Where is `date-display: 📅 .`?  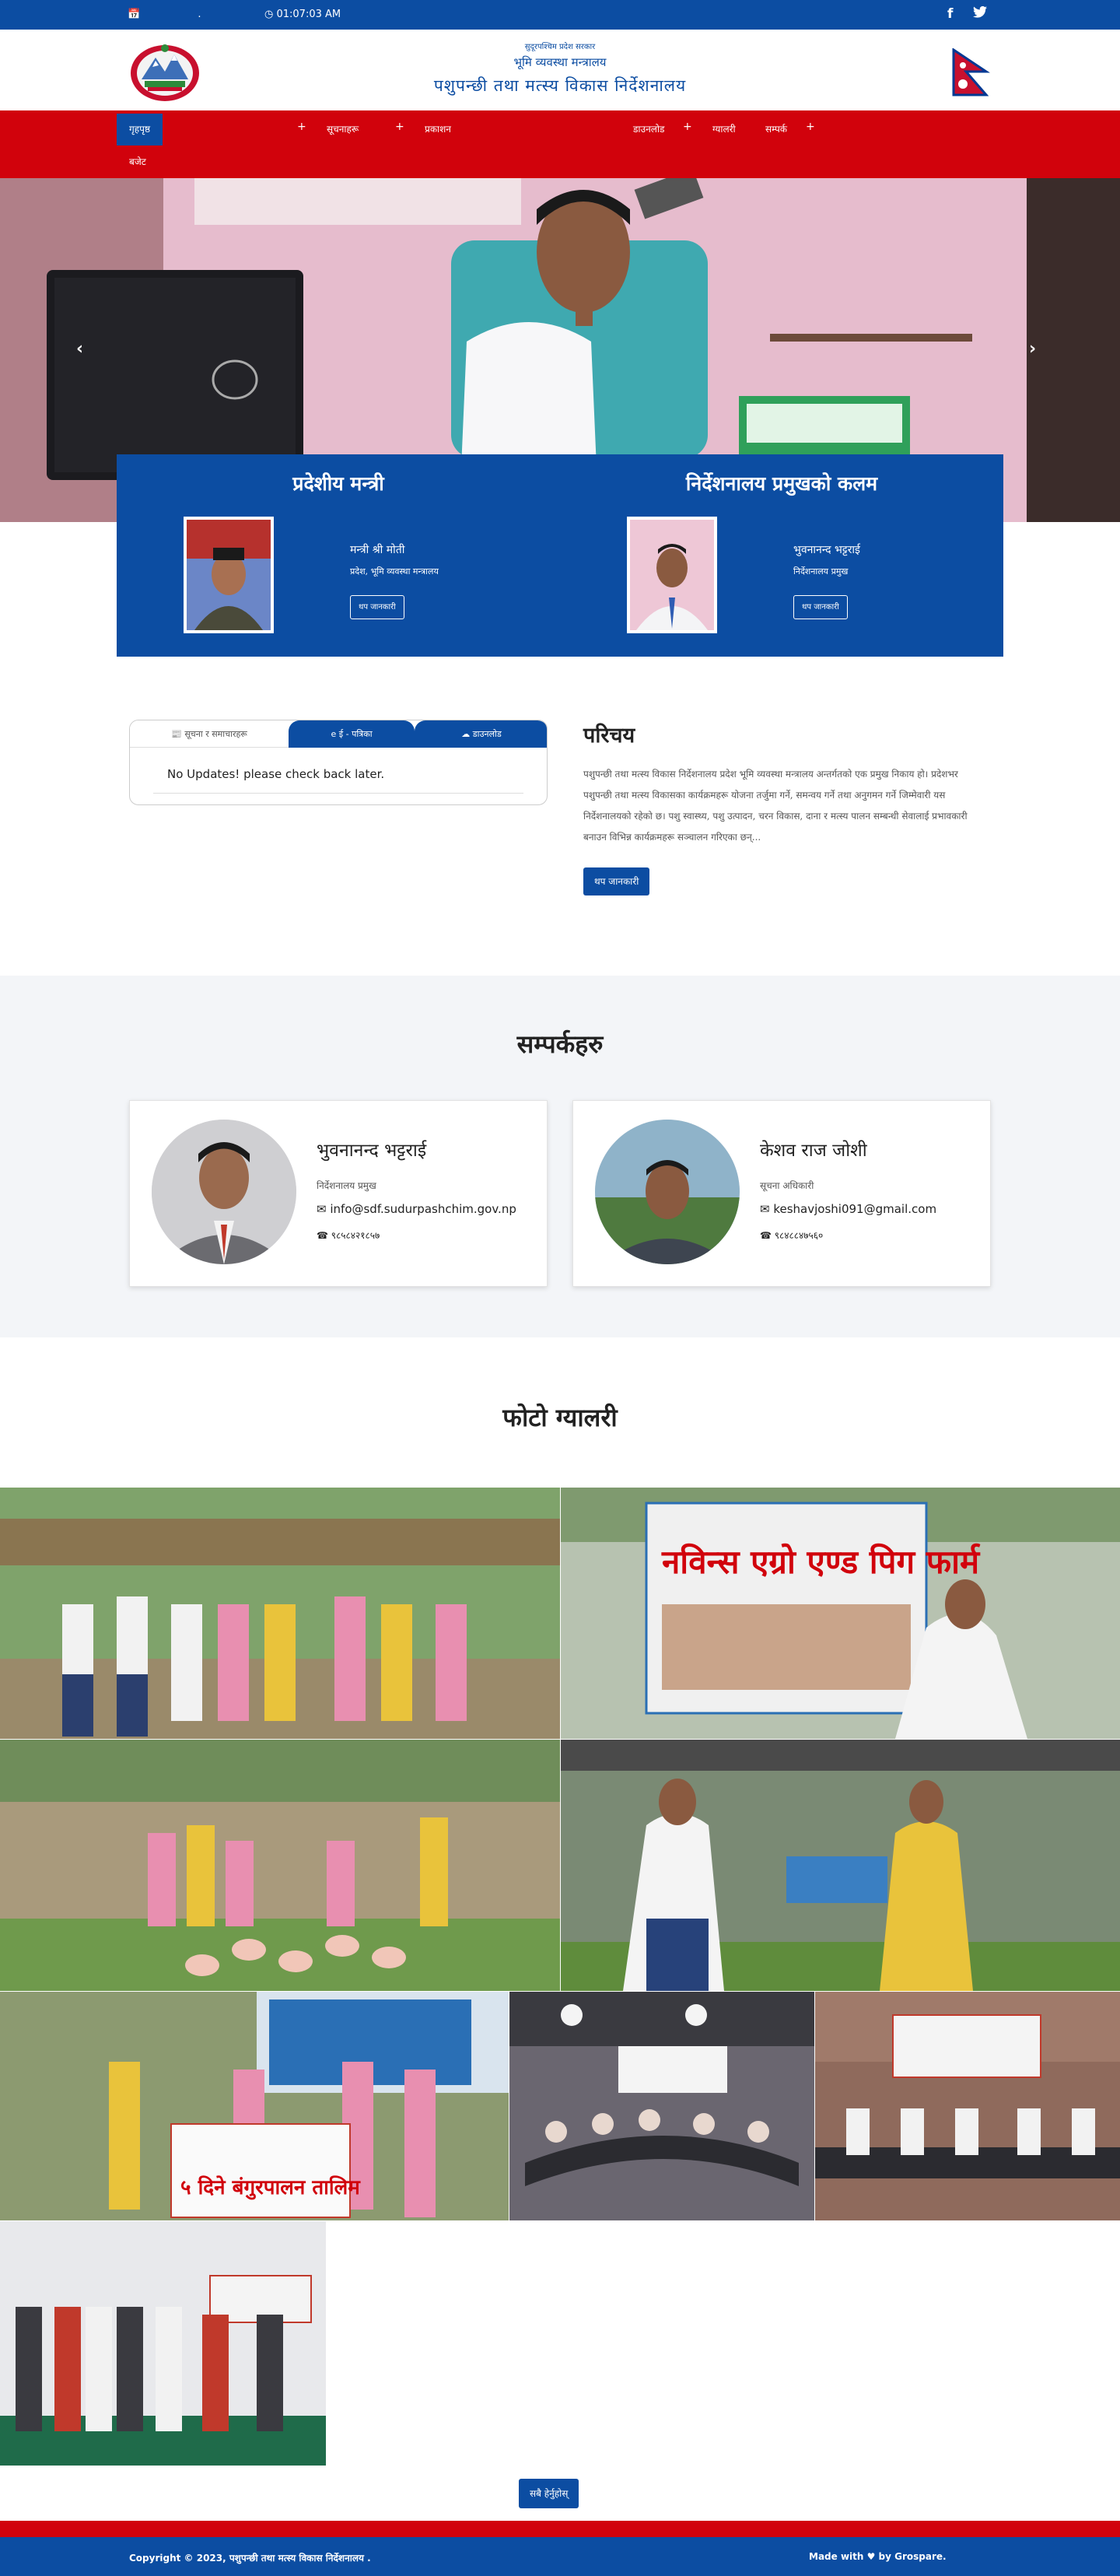
date-display: 📅 . is located at coordinates (165, 15).